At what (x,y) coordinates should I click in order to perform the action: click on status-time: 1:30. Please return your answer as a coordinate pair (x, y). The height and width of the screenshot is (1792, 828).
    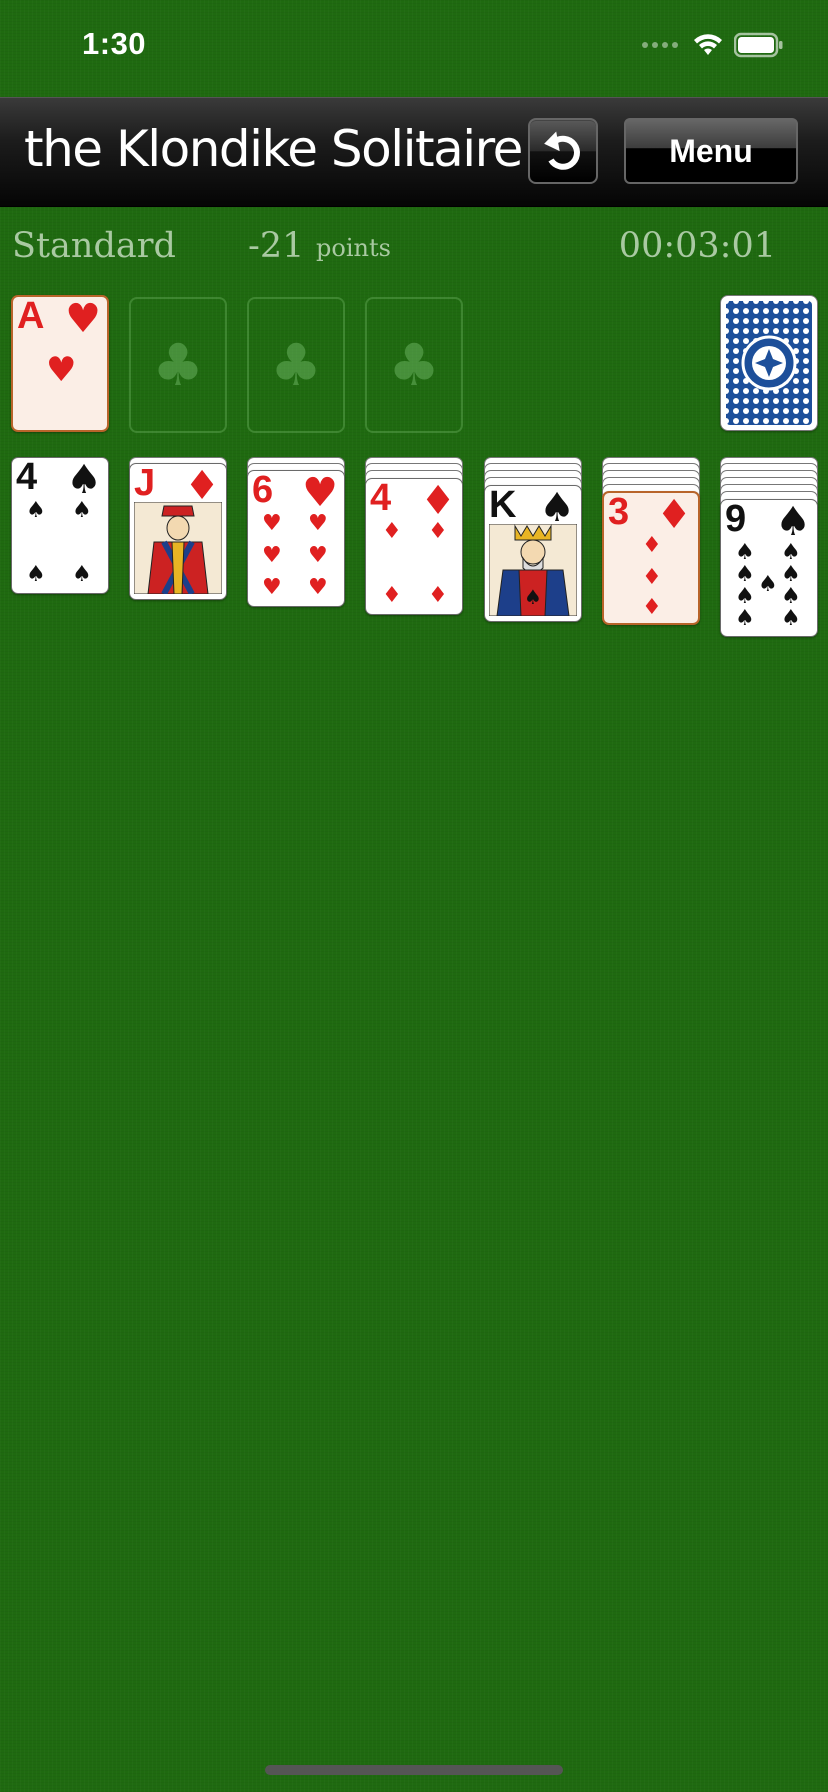
    Looking at the image, I should click on (114, 43).